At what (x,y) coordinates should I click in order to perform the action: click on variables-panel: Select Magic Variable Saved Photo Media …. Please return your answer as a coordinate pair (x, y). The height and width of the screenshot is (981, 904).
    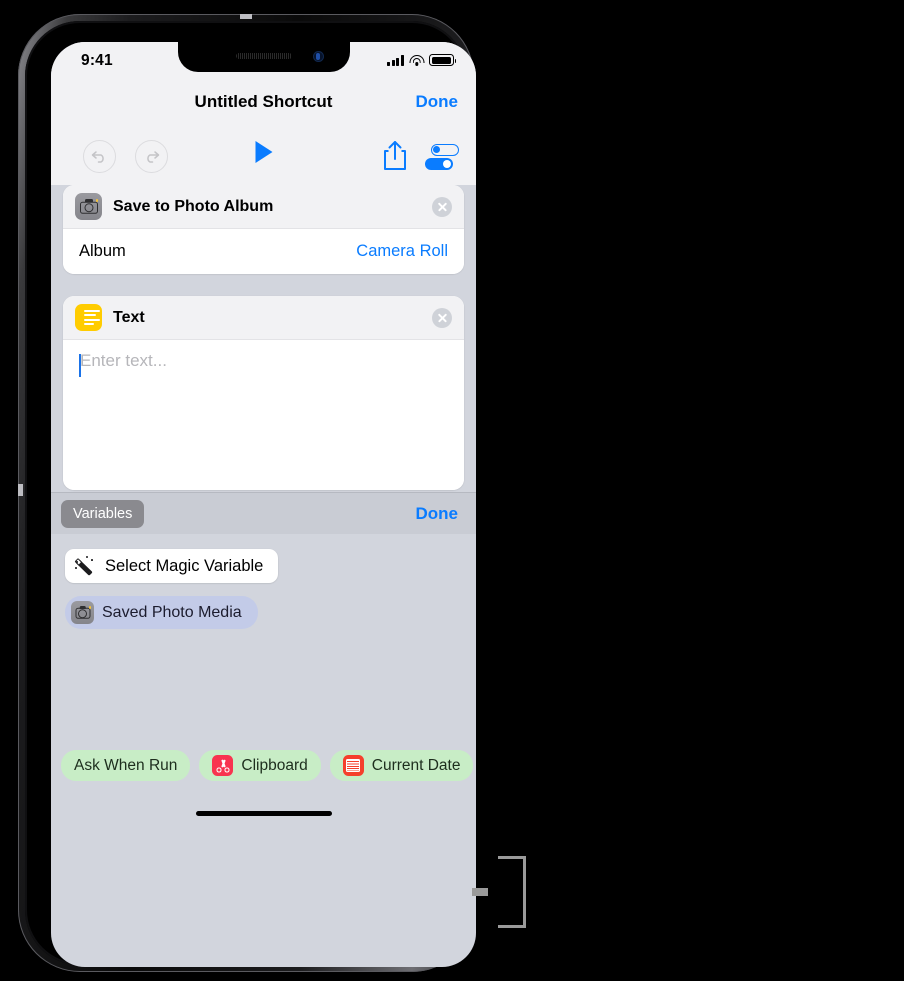
    Looking at the image, I should click on (263, 681).